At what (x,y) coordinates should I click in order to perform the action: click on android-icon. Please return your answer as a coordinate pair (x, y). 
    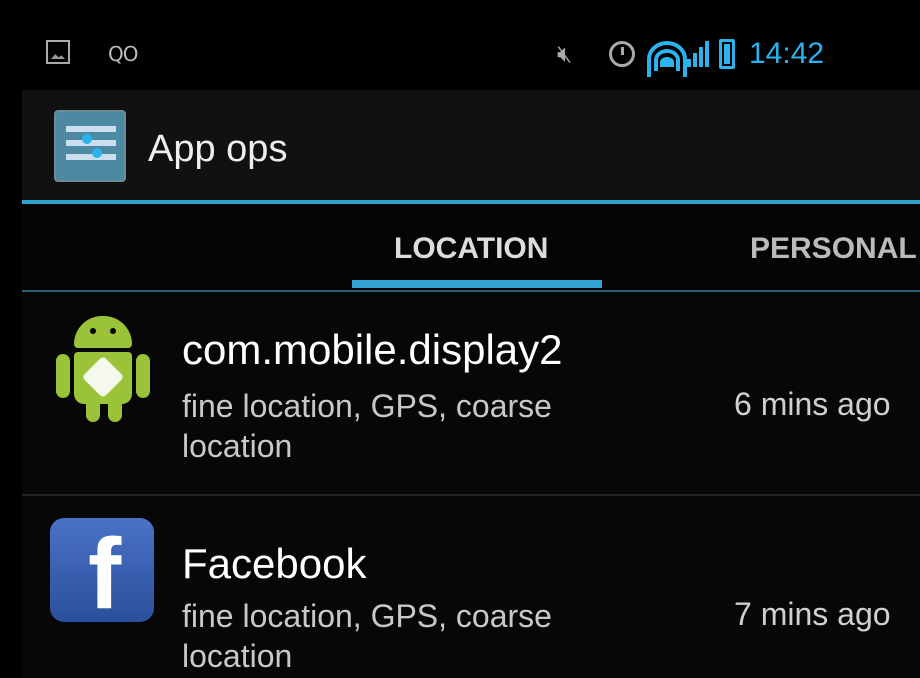
    Looking at the image, I should click on (103, 366).